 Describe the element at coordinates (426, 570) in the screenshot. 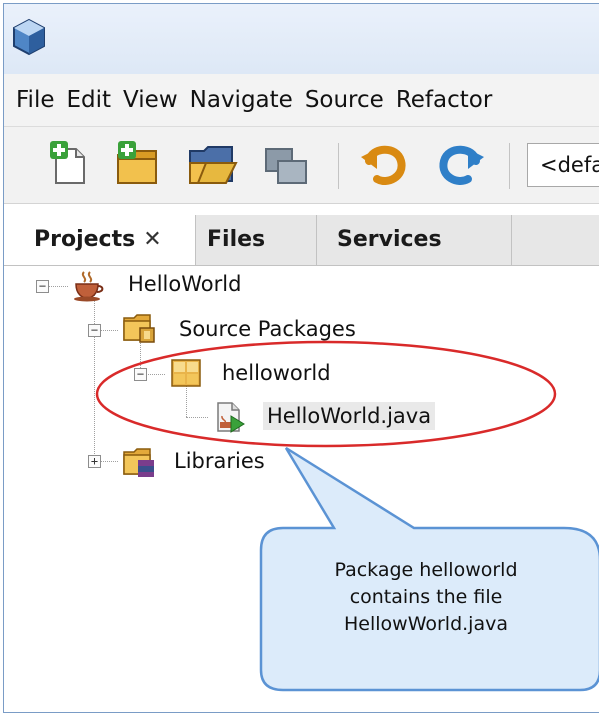

I see `callout-line: Package helloworld` at that location.